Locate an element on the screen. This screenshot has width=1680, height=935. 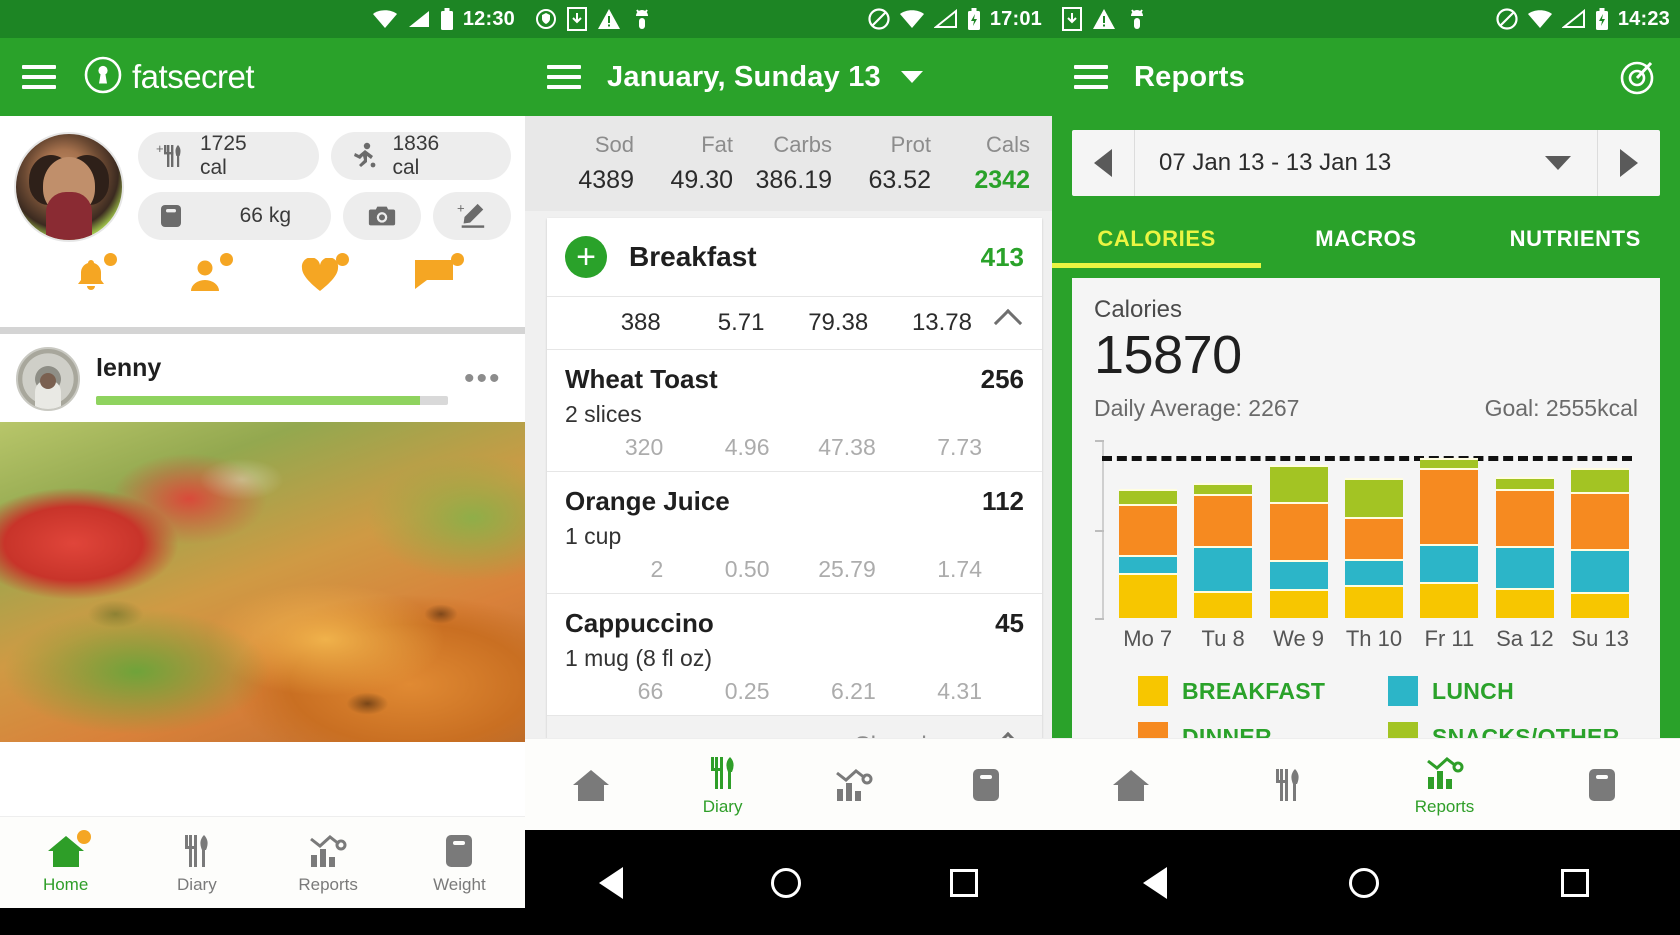
plus-circle-icon: + is located at coordinates (586, 257).